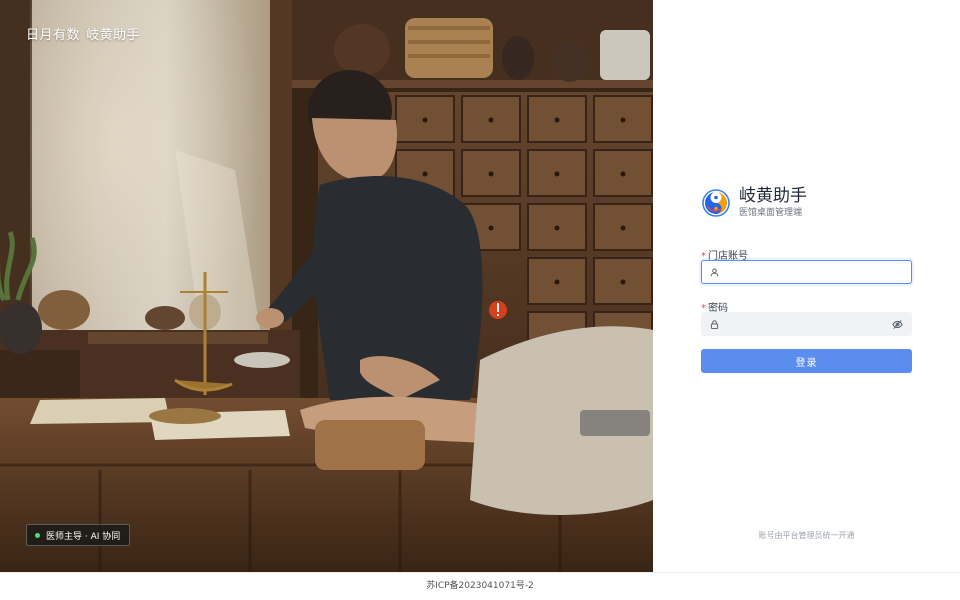 The width and height of the screenshot is (960, 600). What do you see at coordinates (37, 535) in the screenshot?
I see `status-dot-icon` at bounding box center [37, 535].